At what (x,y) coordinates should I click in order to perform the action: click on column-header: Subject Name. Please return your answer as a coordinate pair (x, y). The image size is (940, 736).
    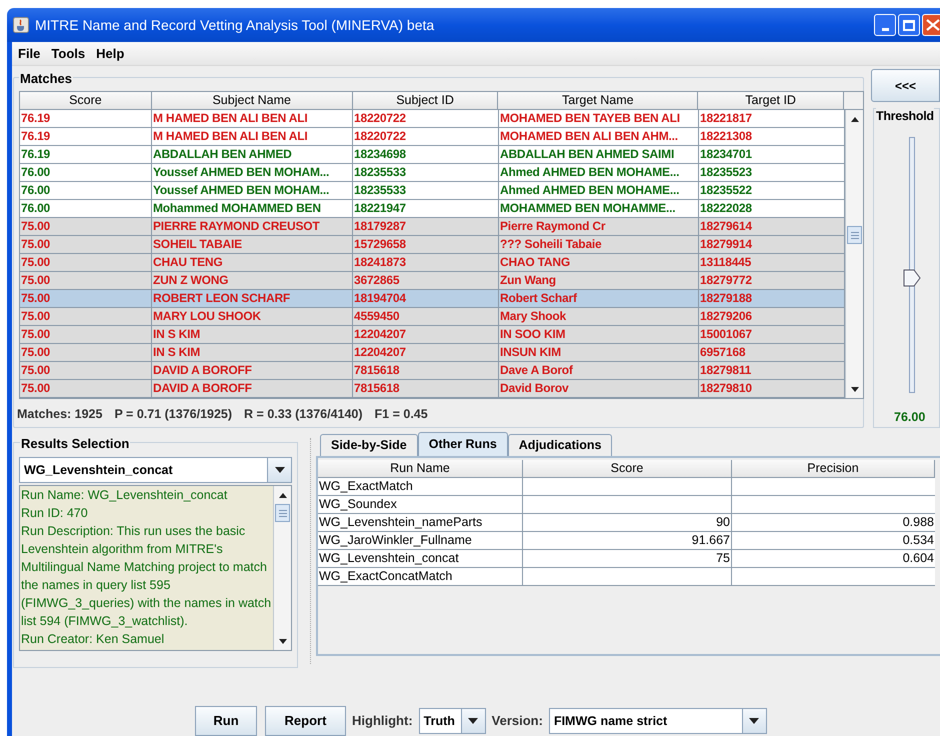
    Looking at the image, I should click on (252, 101).